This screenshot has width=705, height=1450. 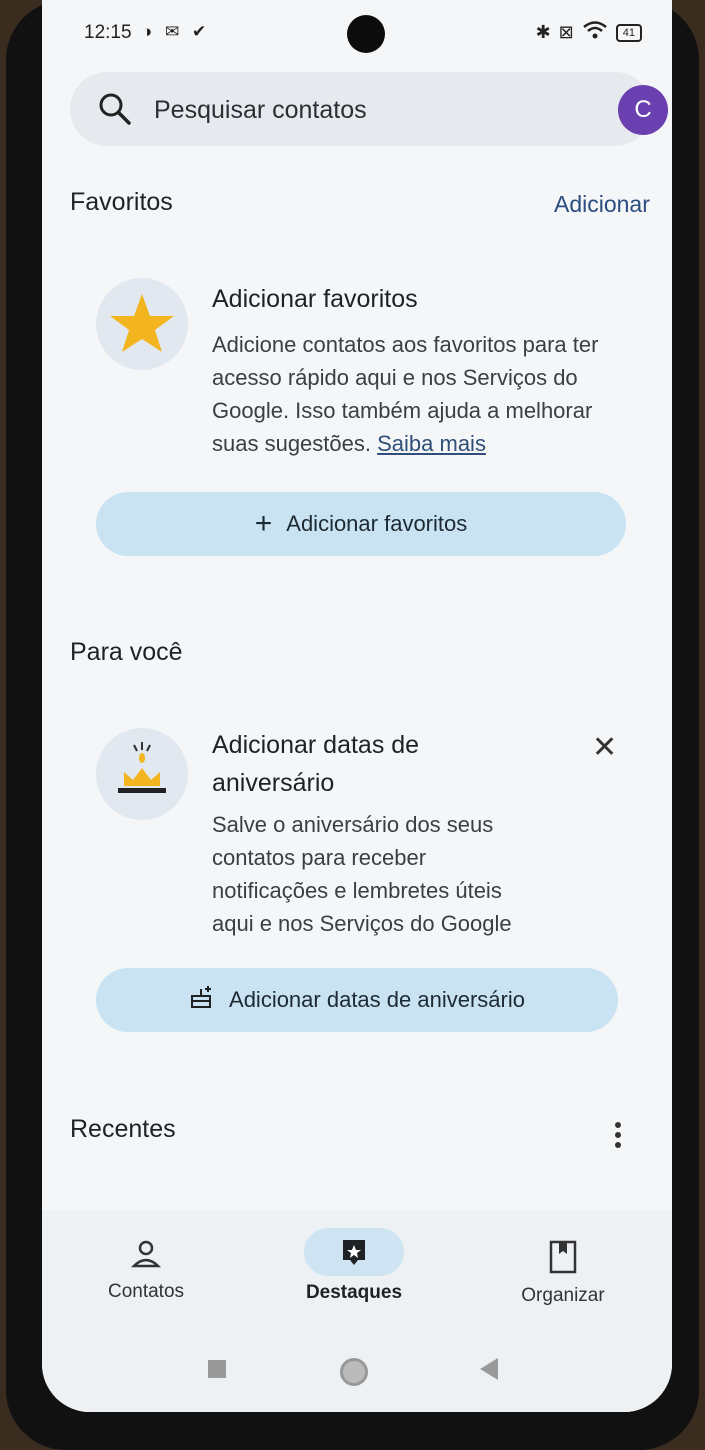 I want to click on account-avatar: C, so click(x=643, y=110).